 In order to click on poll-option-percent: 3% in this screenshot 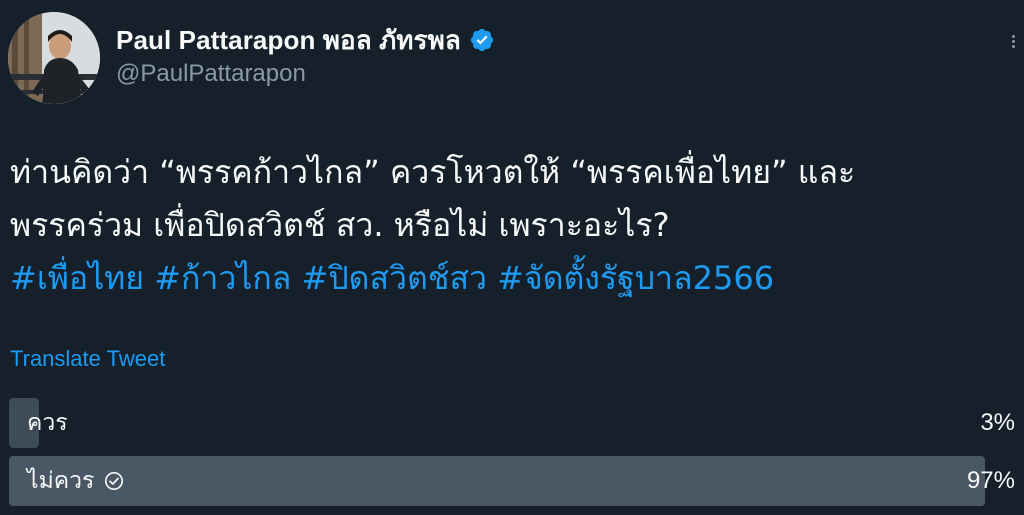, I will do `click(997, 422)`.